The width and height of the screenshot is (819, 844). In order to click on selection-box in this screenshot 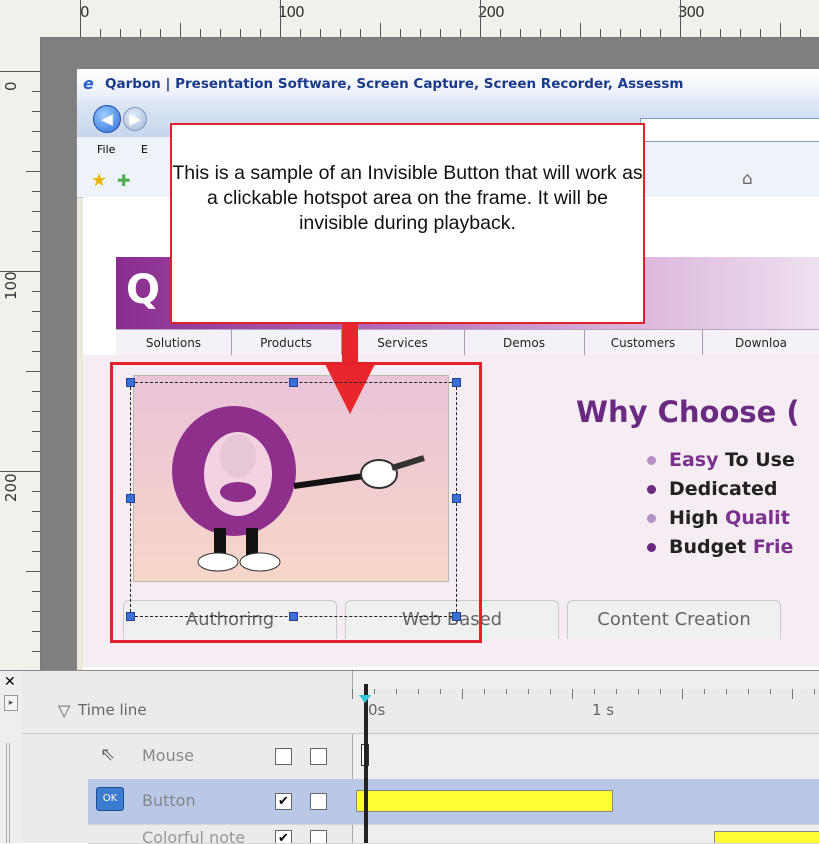, I will do `click(293, 499)`.